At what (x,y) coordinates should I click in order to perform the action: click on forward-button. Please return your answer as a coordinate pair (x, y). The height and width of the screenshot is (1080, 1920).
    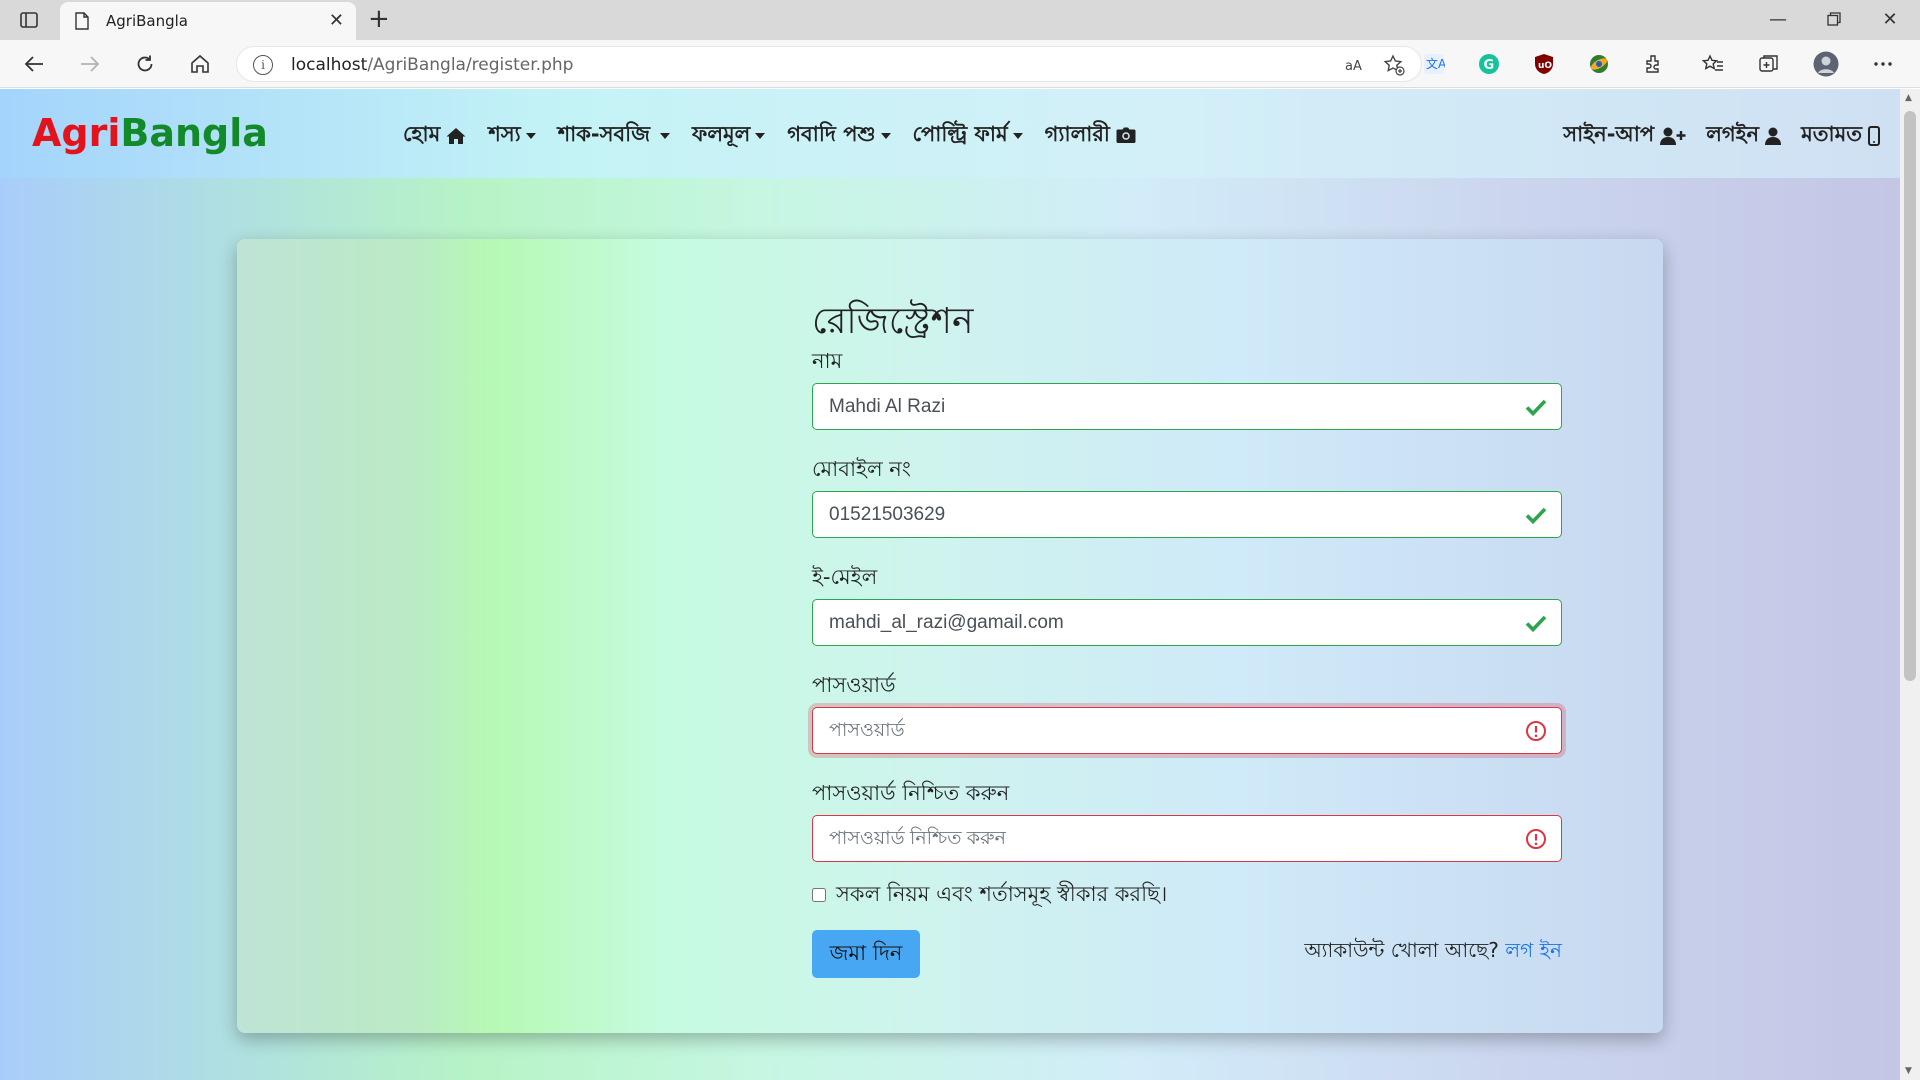
    Looking at the image, I should click on (90, 64).